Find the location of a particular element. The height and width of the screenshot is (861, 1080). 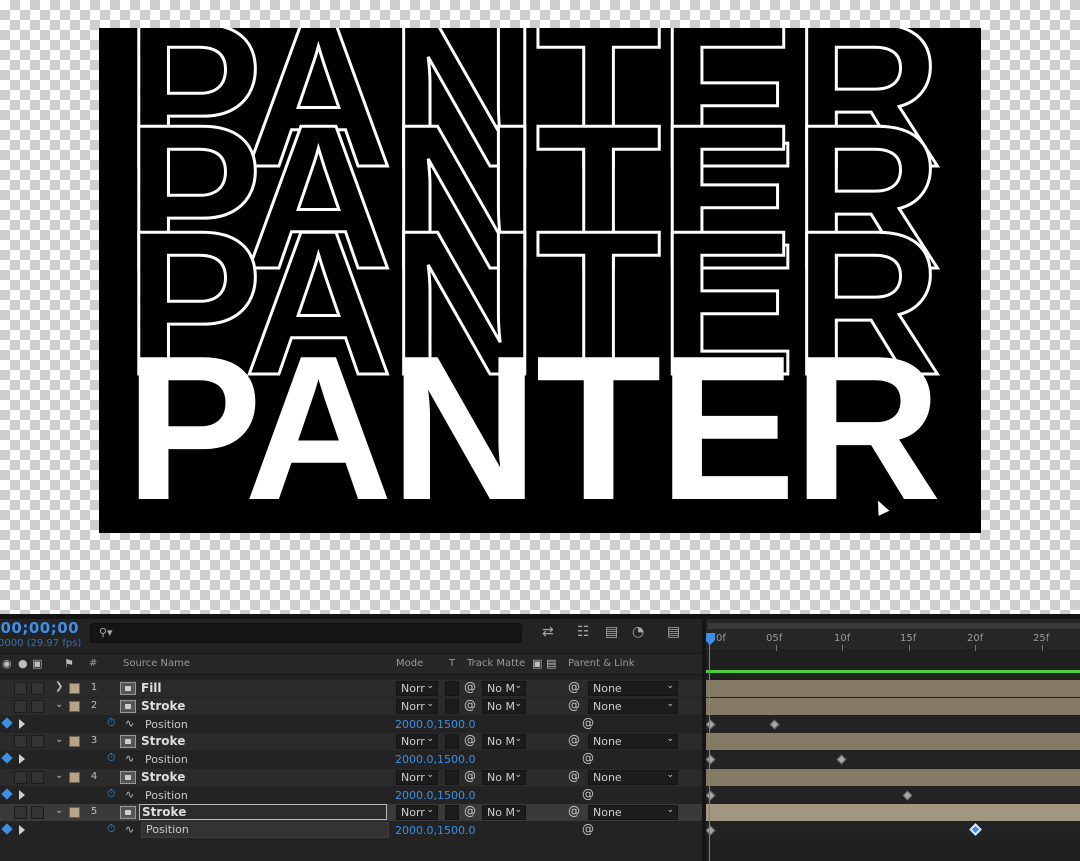

column-source-name: Source Name is located at coordinates (156, 663).